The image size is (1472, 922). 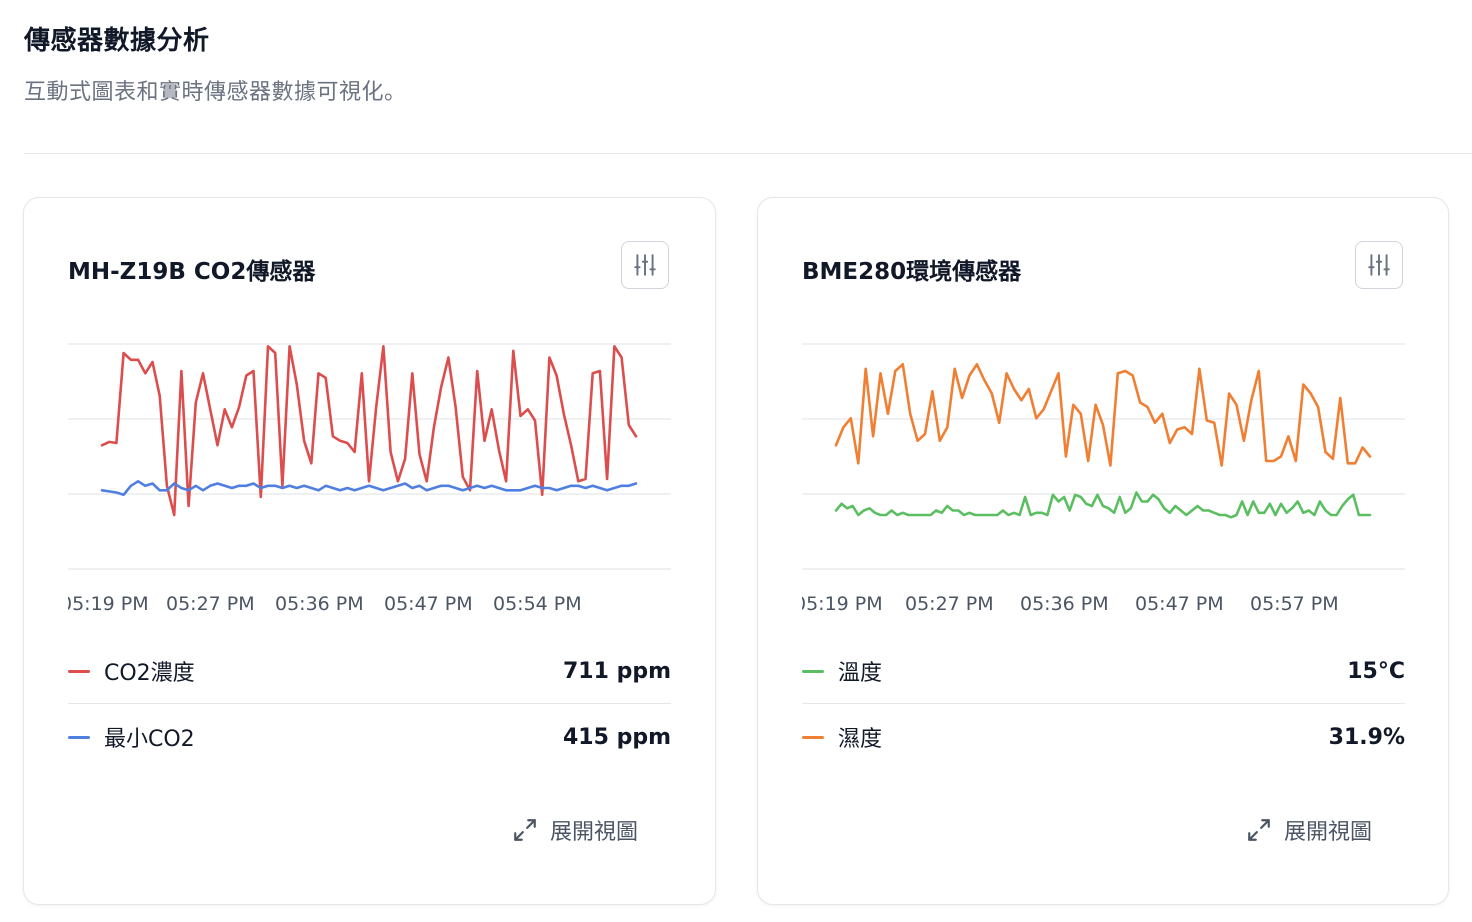 What do you see at coordinates (1103, 671) in the screenshot?
I see `legend-row-temperature: 溫度 15°C` at bounding box center [1103, 671].